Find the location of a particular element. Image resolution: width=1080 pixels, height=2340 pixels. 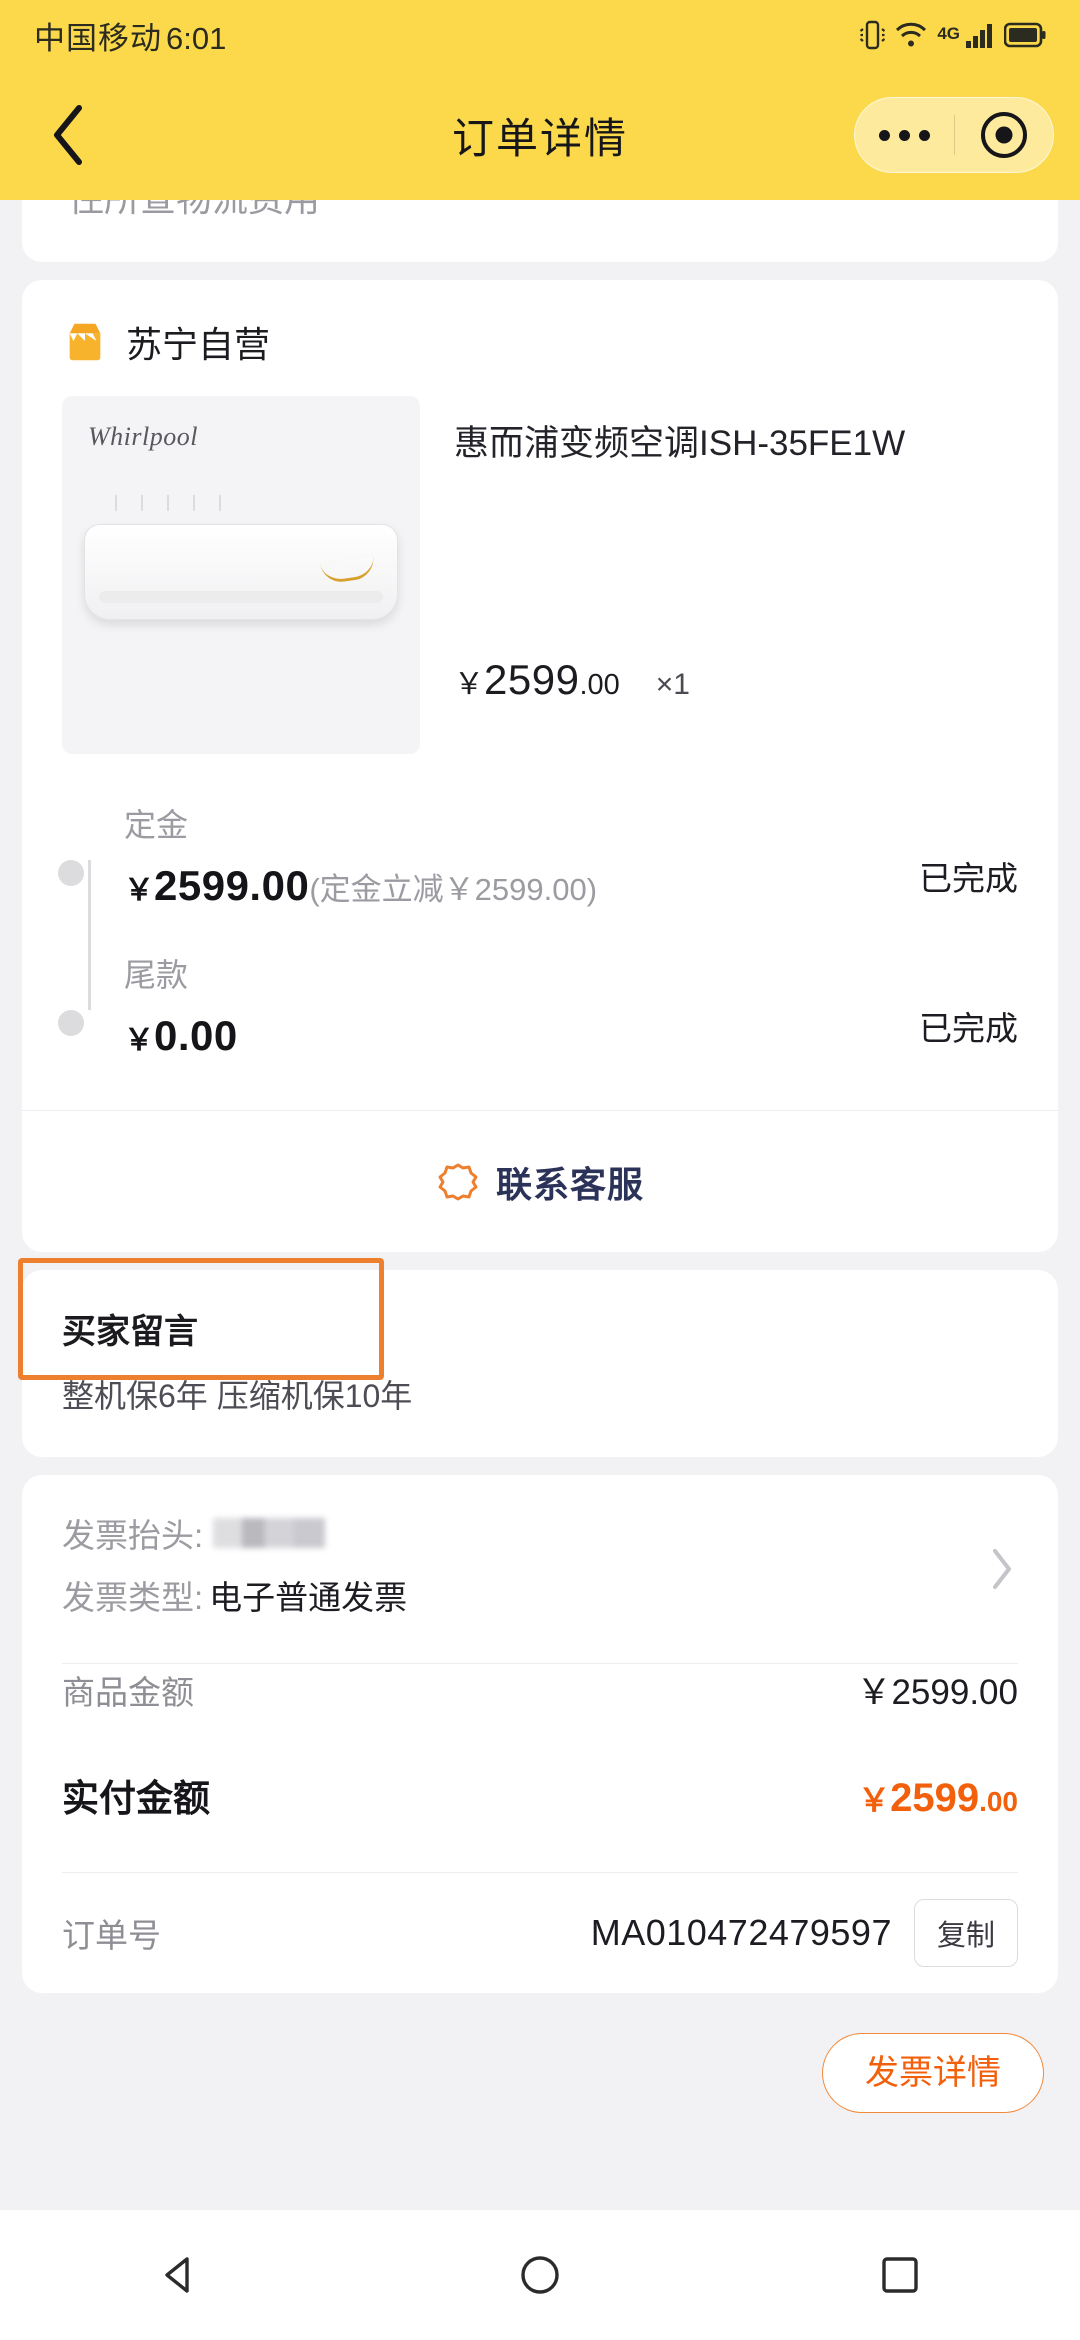

more-dots-icon is located at coordinates (904, 135).